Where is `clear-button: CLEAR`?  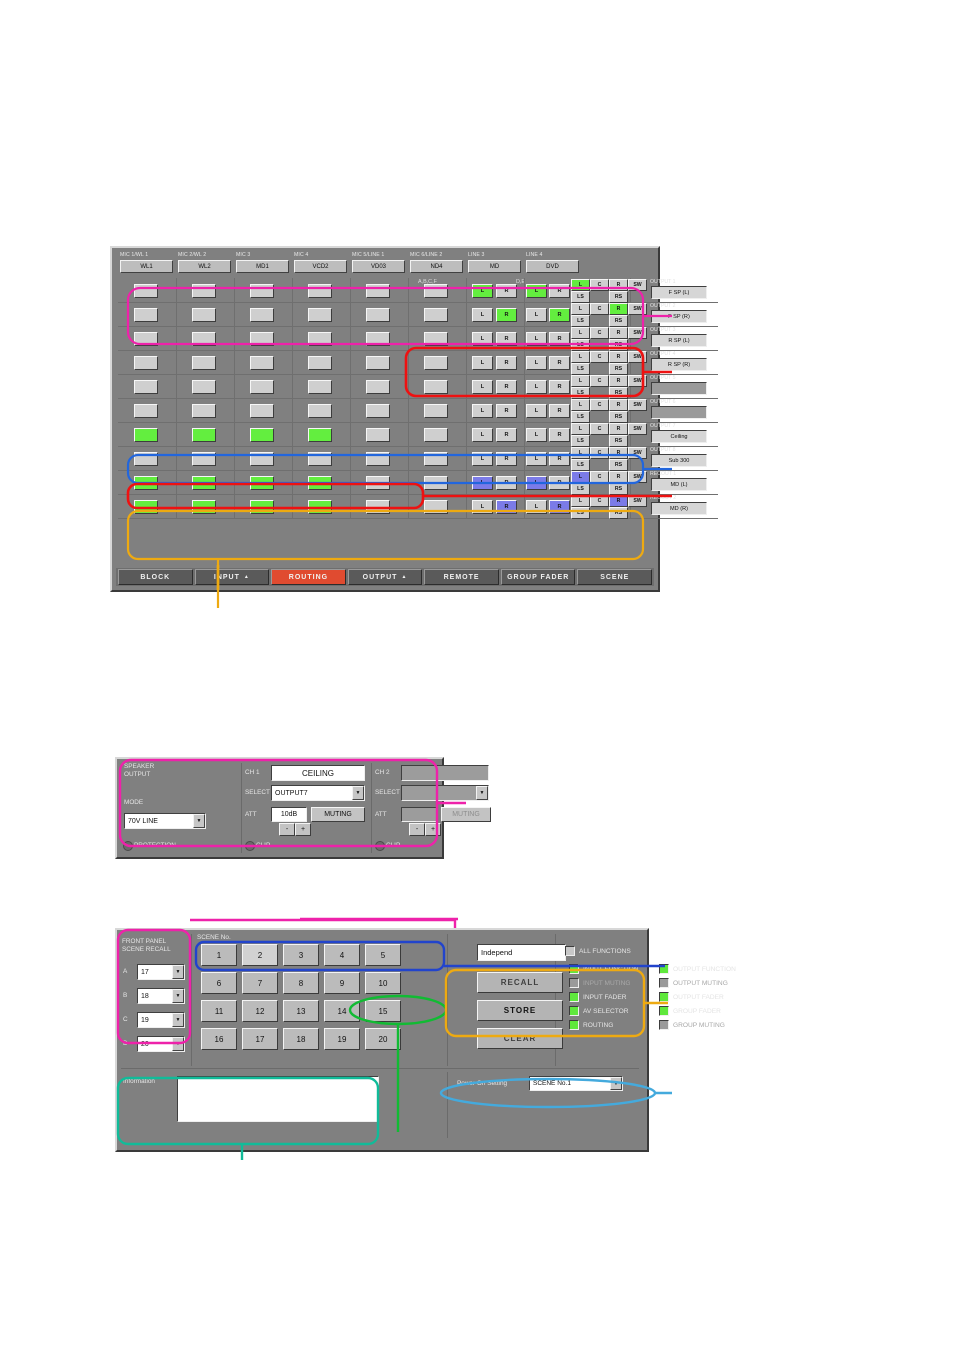 clear-button: CLEAR is located at coordinates (520, 1038).